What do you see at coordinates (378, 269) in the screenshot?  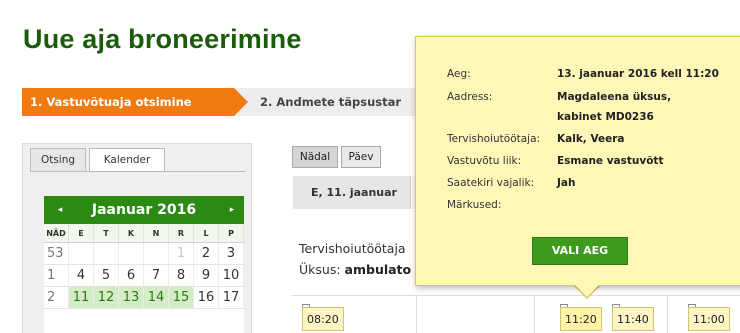 I see `unit-value: ambulato` at bounding box center [378, 269].